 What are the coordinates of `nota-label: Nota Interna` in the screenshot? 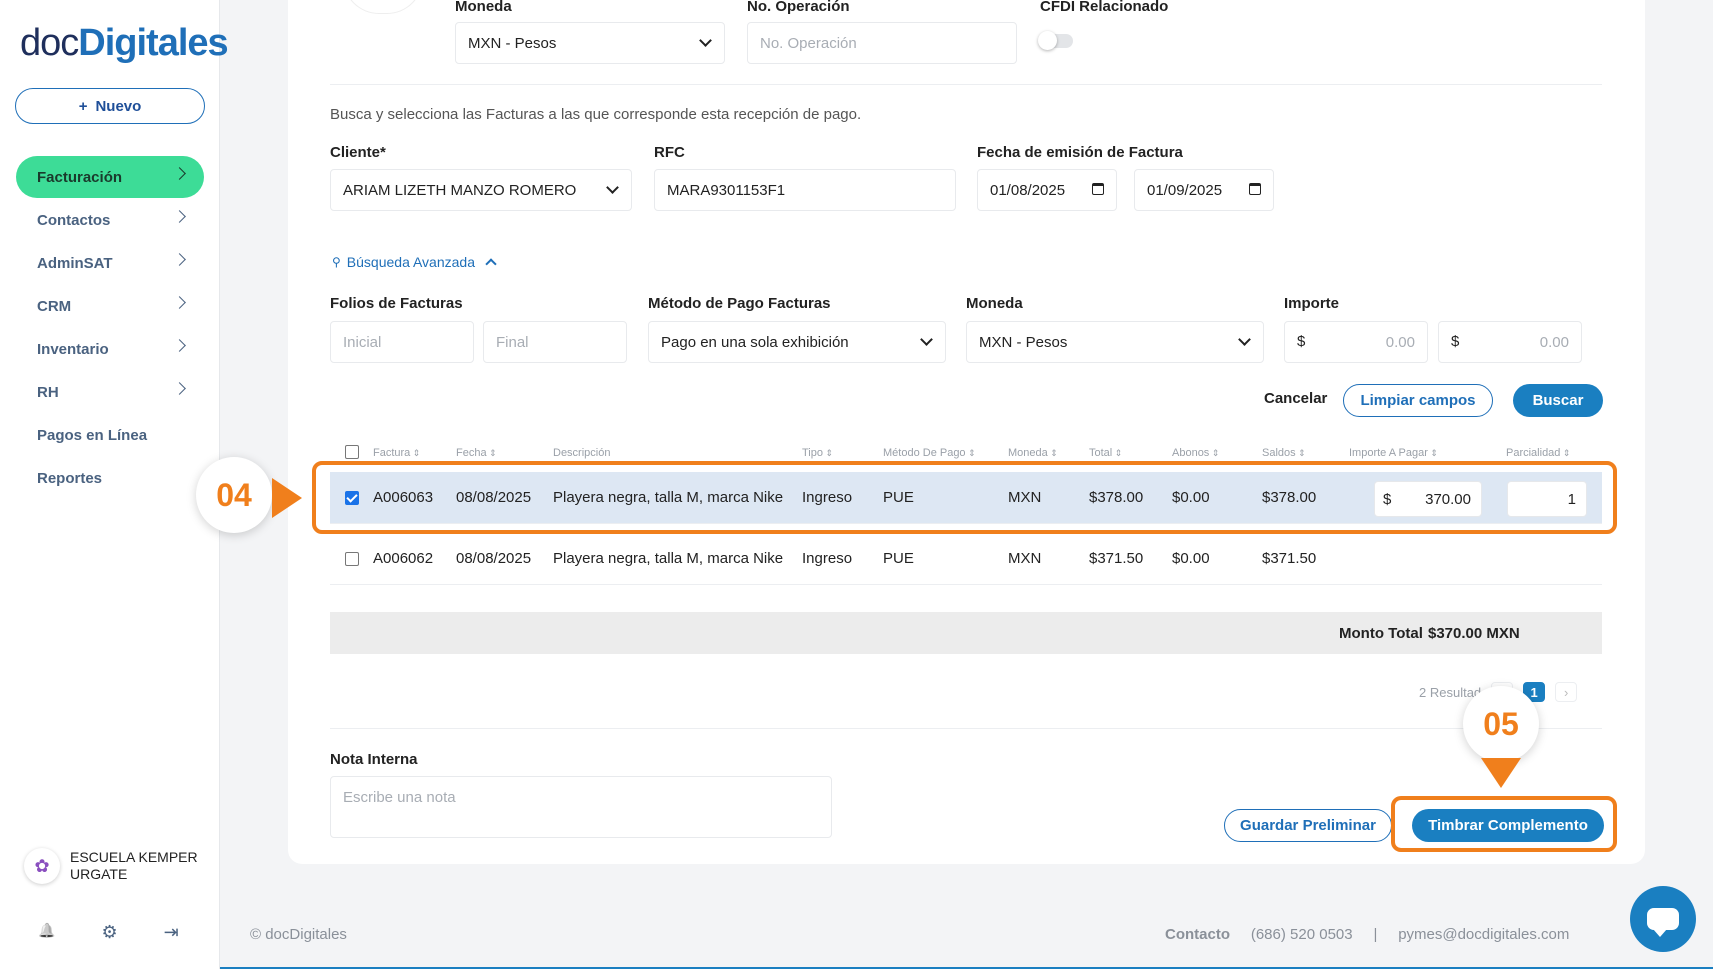 It's located at (374, 759).